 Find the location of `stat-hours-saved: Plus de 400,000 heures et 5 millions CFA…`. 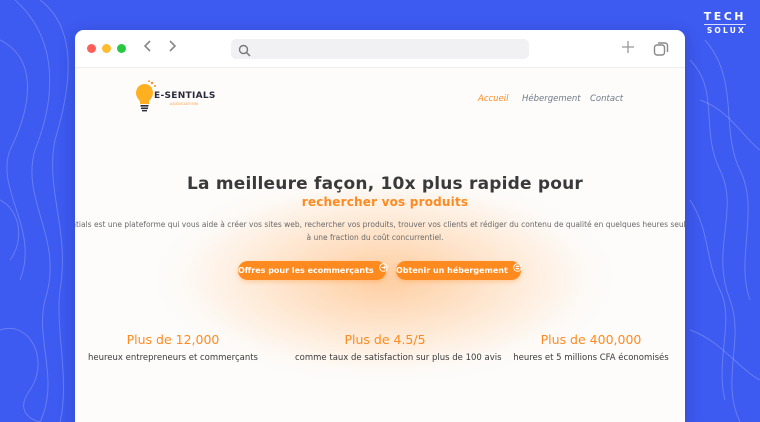

stat-hours-saved: Plus de 400,000 heures et 5 millions CFA… is located at coordinates (591, 347).